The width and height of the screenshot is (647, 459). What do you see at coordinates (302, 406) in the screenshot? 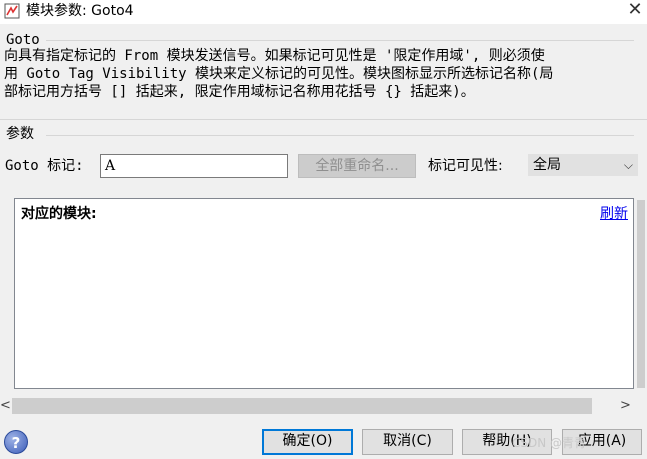
I see `horizontal-scrollbar-thumb` at bounding box center [302, 406].